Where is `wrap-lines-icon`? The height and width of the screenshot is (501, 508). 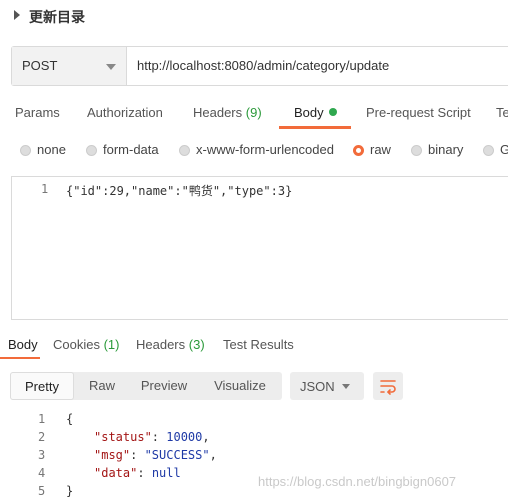
wrap-lines-icon is located at coordinates (388, 387).